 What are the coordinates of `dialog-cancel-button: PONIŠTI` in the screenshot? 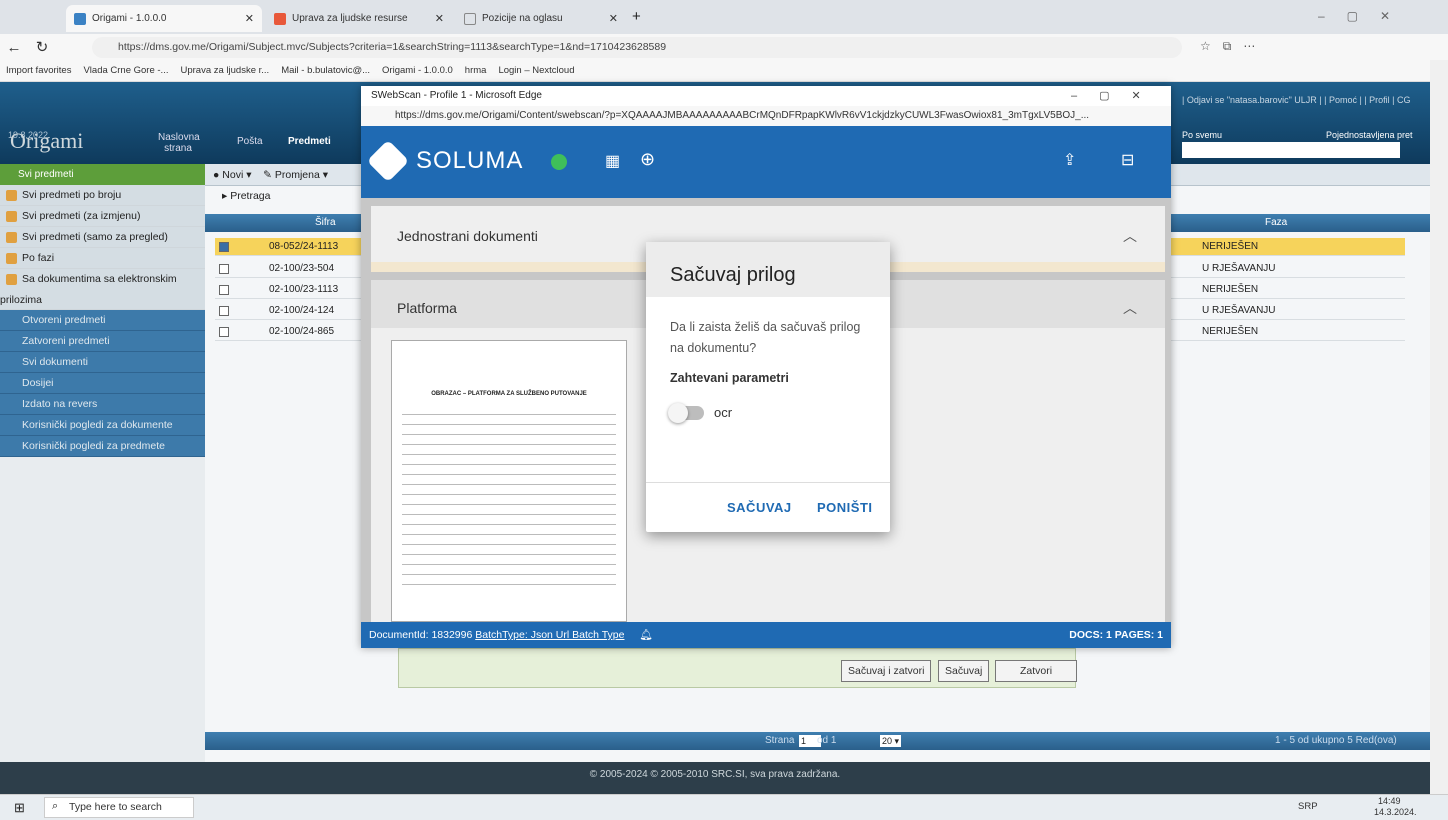 It's located at (845, 507).